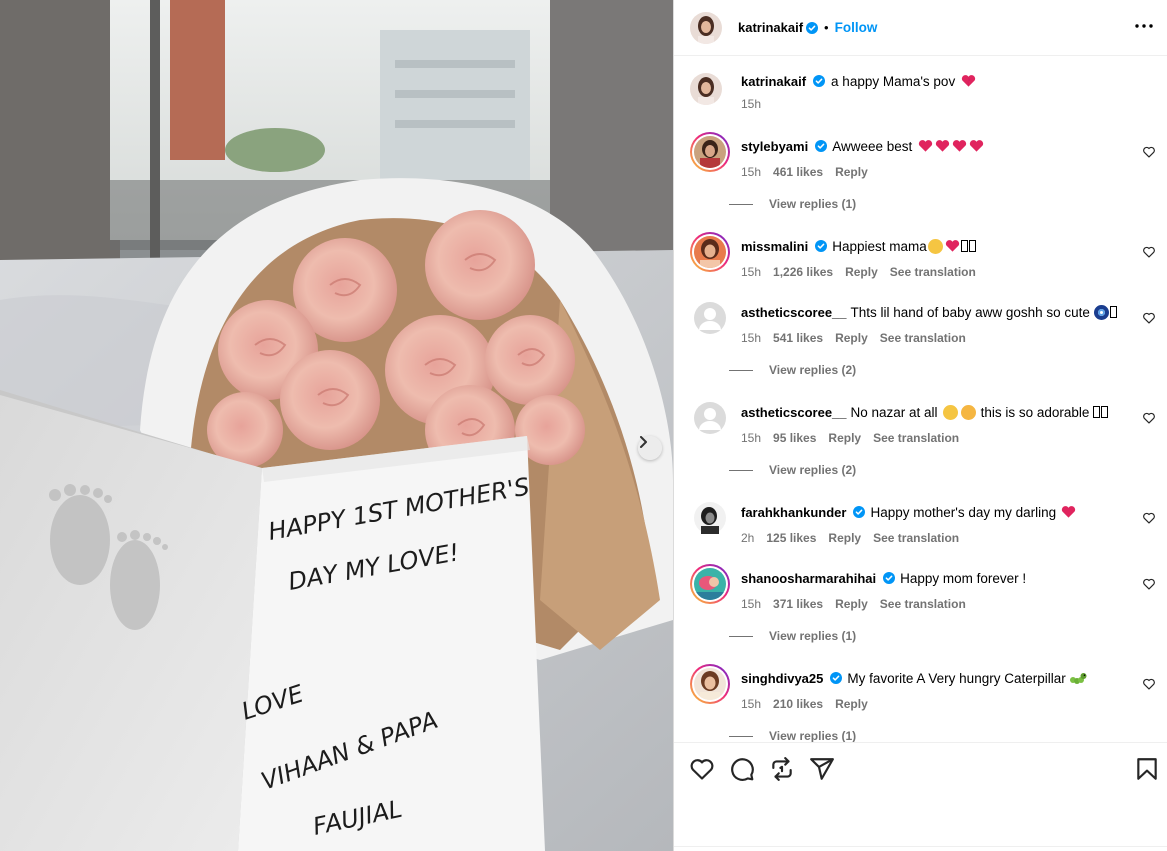  I want to click on comment-text: Happiest mama, so click(879, 246).